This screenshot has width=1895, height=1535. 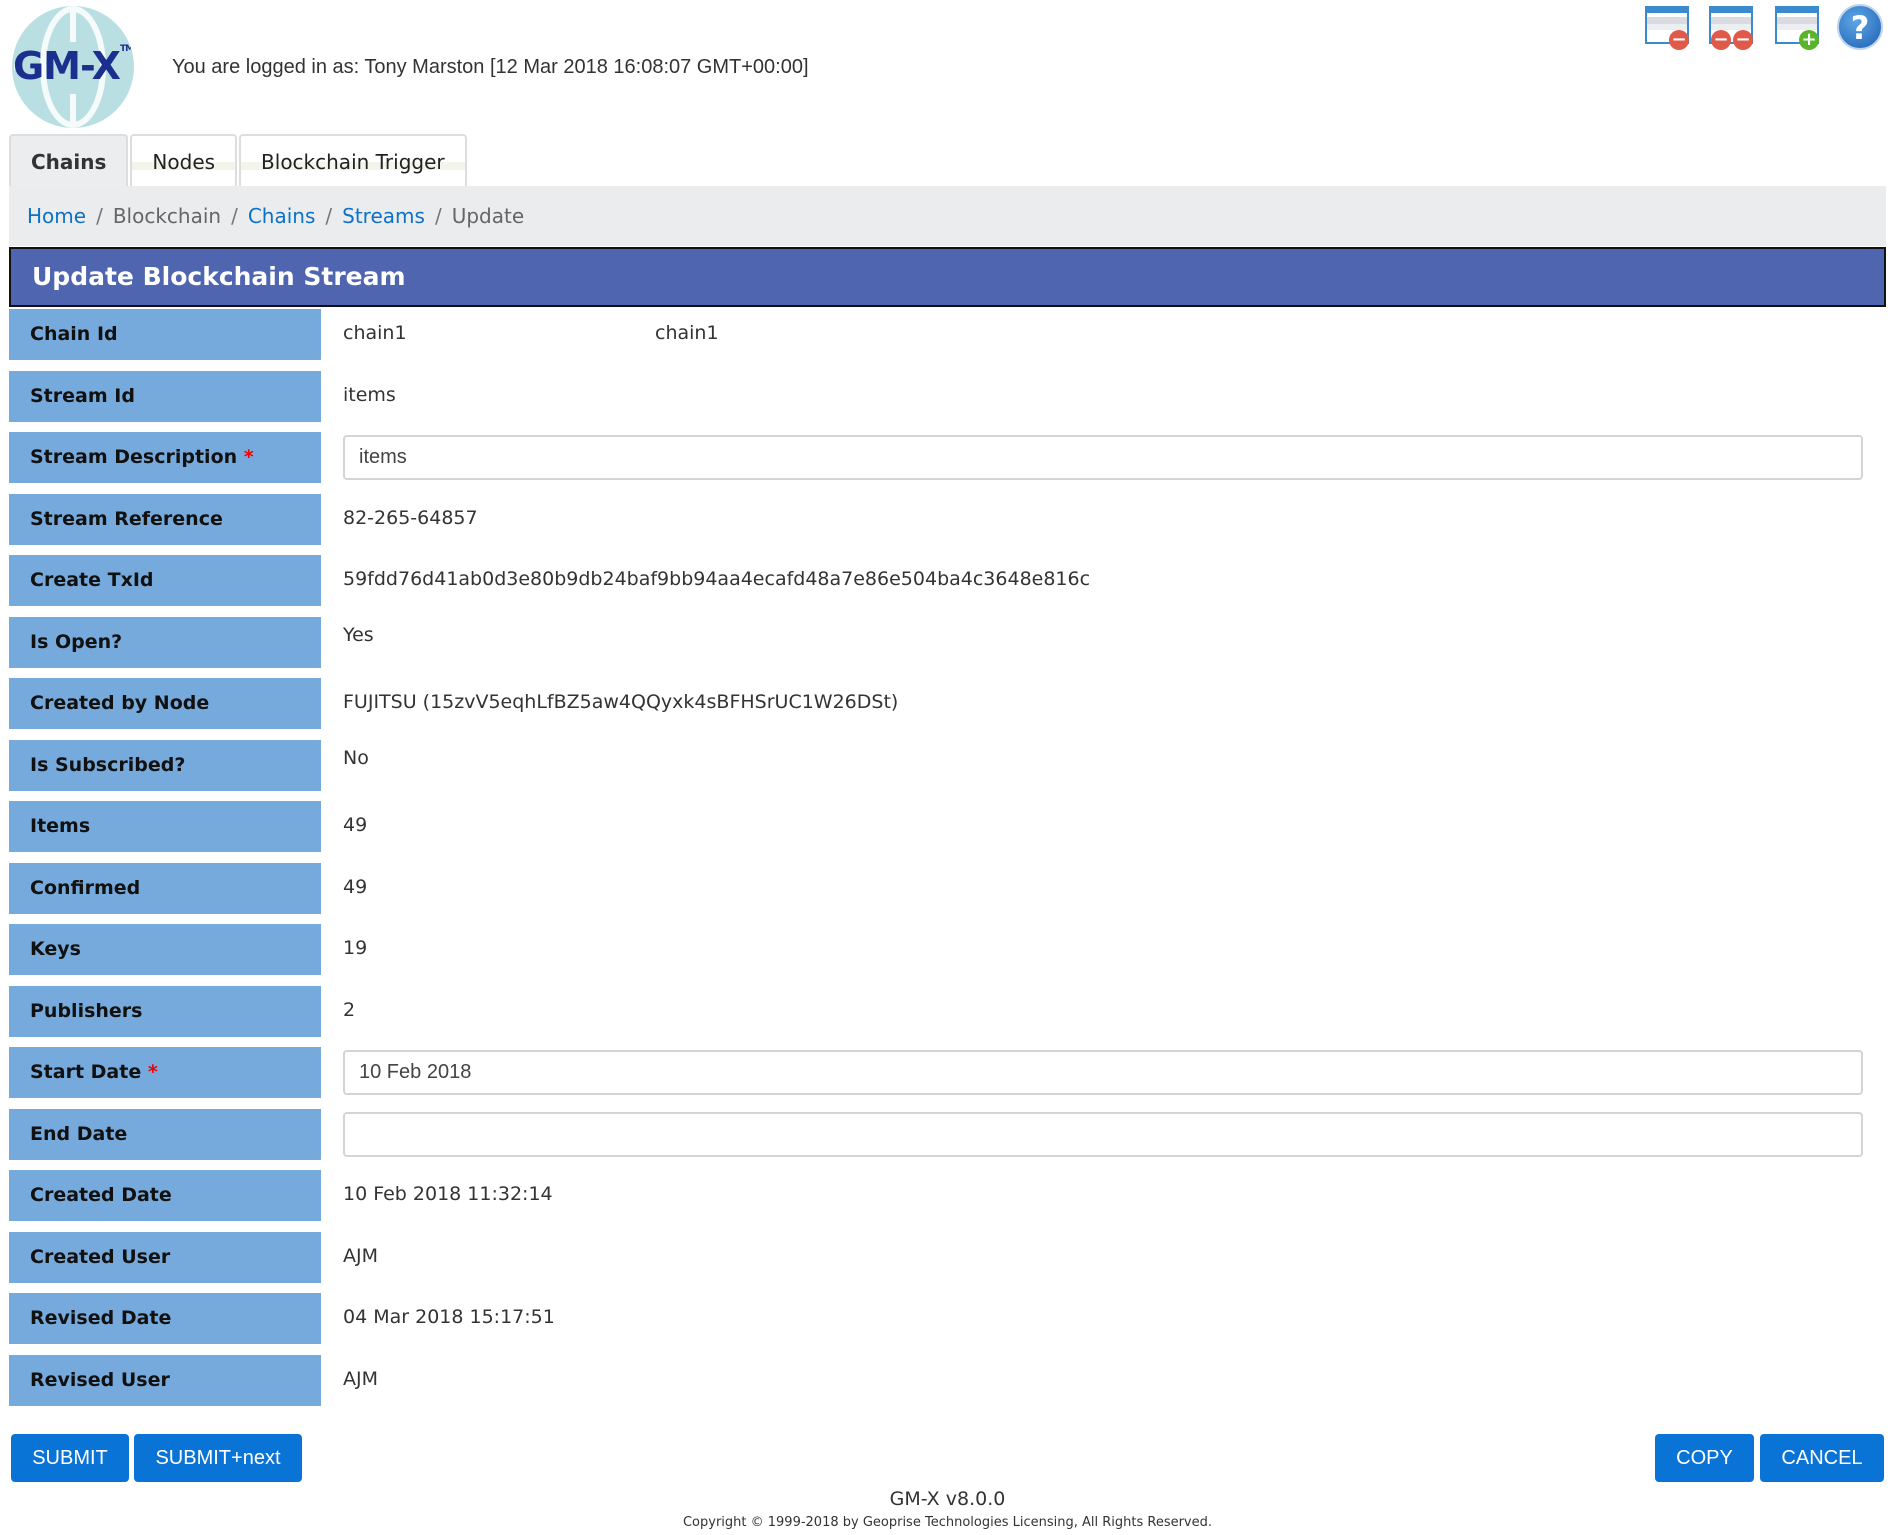 What do you see at coordinates (1860, 27) in the screenshot?
I see `help-icon: ?` at bounding box center [1860, 27].